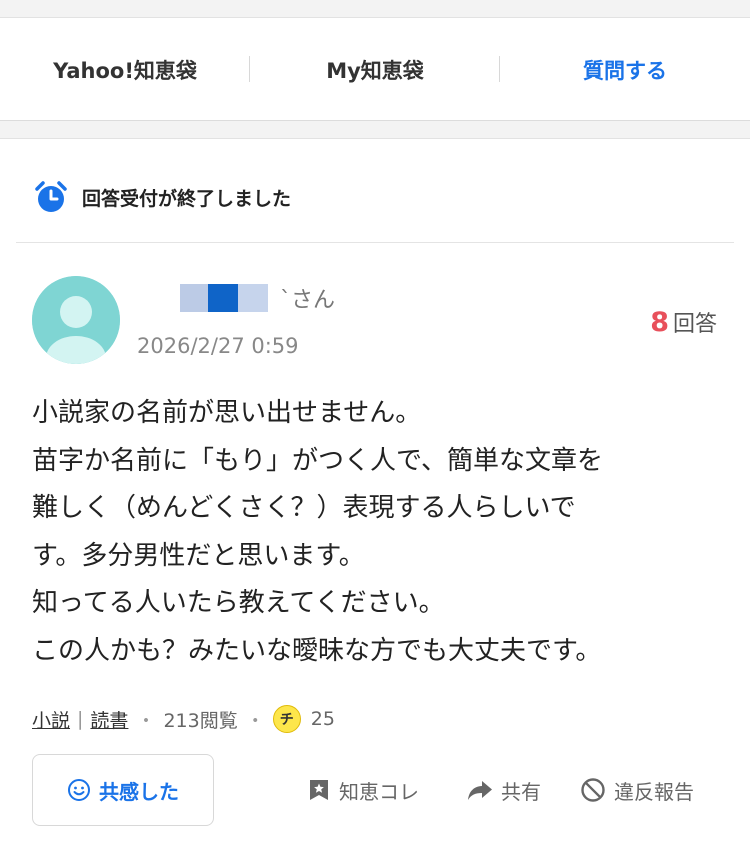 The image size is (750, 852). Describe the element at coordinates (198, 555) in the screenshot. I see `question-body-line: す。多分男性だと思います。` at that location.